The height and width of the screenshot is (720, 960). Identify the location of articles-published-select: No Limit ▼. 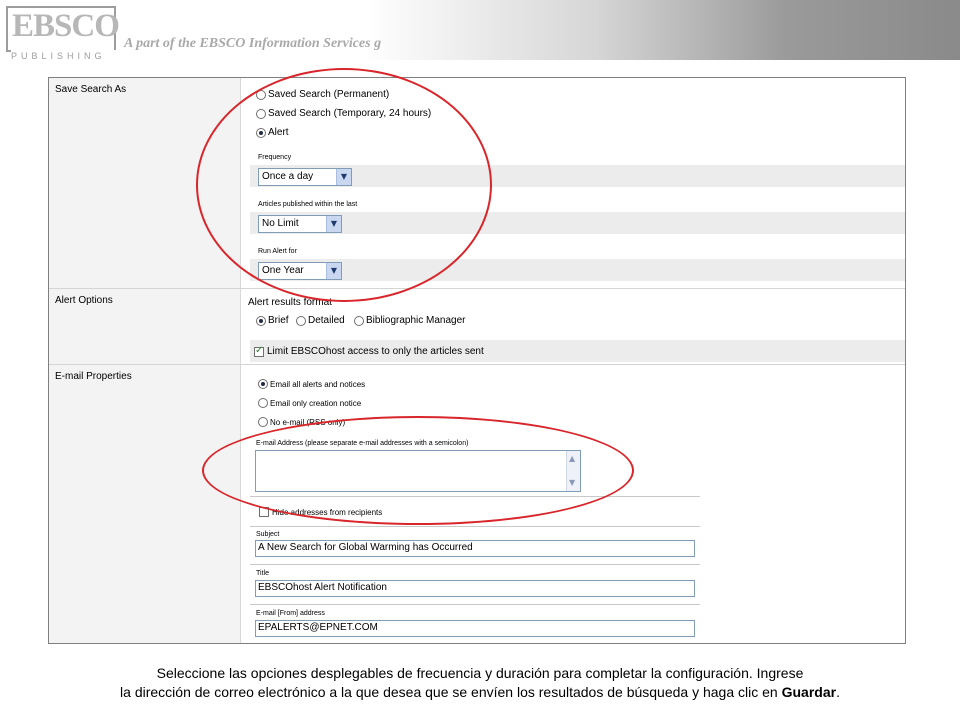
(300, 224).